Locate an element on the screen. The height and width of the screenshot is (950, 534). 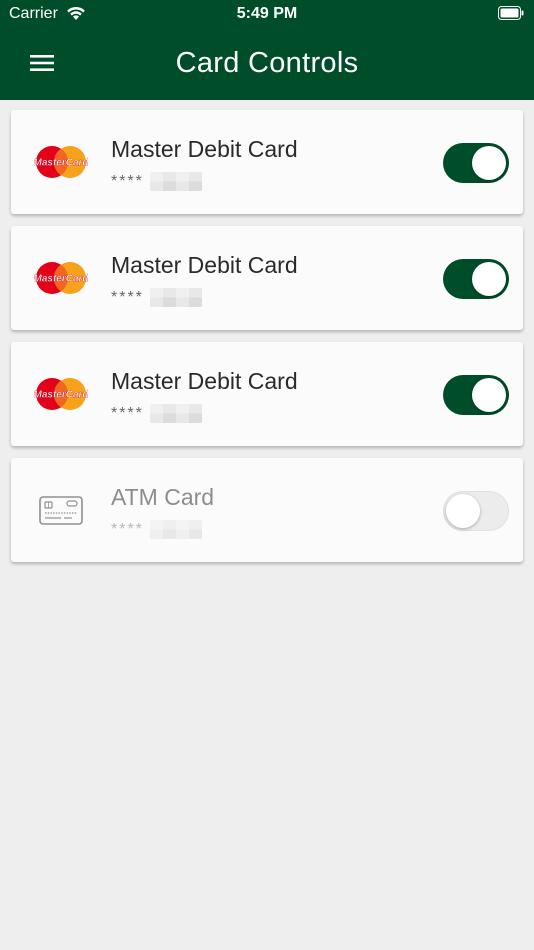
battery-icon is located at coordinates (511, 13).